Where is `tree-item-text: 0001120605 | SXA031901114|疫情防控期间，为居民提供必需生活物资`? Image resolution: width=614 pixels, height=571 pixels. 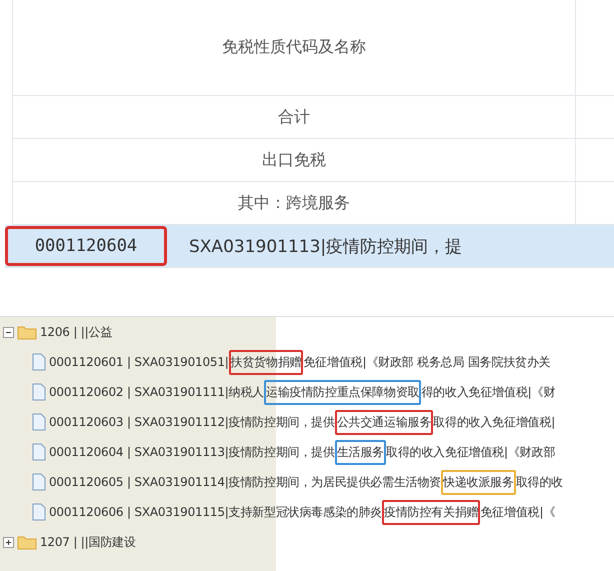
tree-item-text: 0001120605 | SXA031901114|疫情防控期间，为居民提供必需生活物资 is located at coordinates (245, 482).